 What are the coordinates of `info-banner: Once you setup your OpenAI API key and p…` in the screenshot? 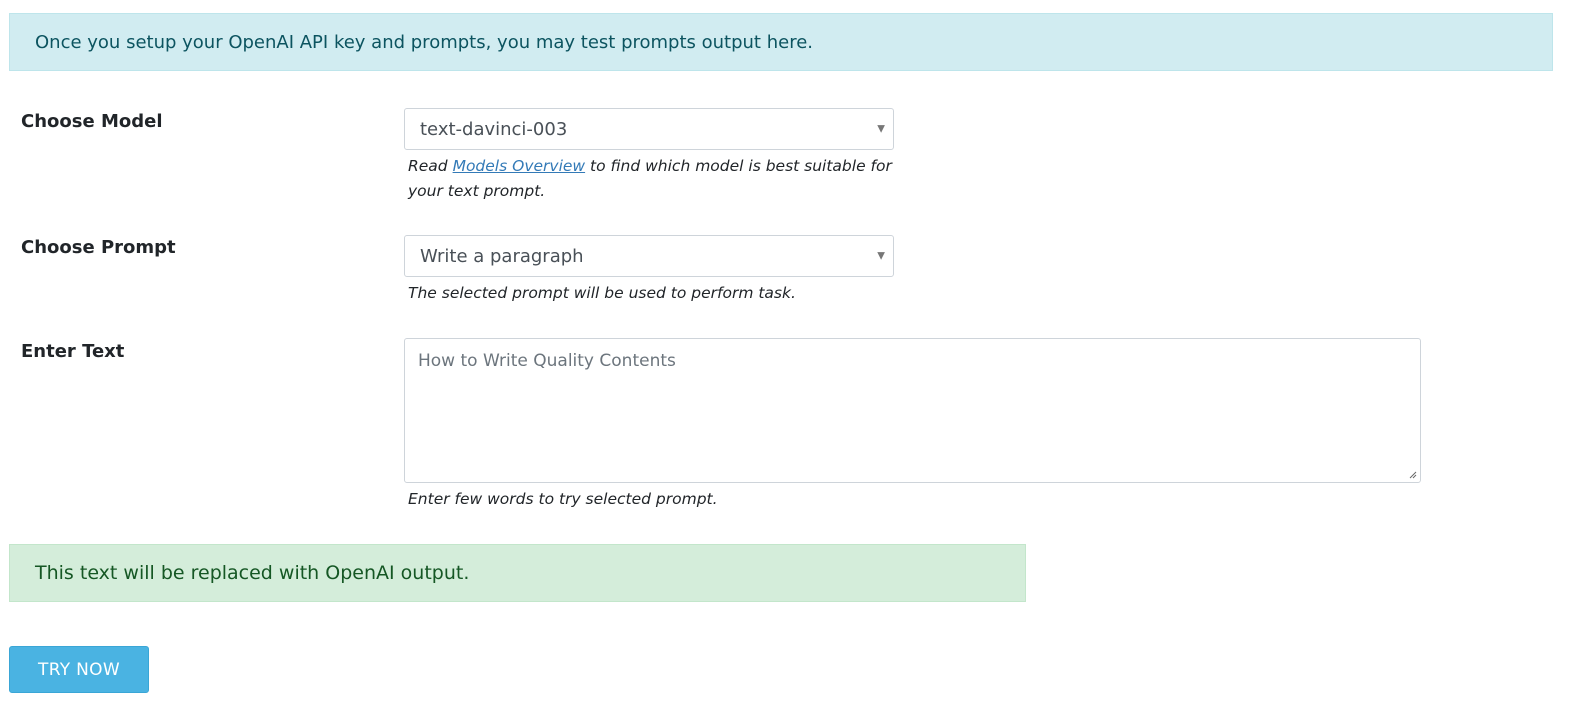 It's located at (781, 42).